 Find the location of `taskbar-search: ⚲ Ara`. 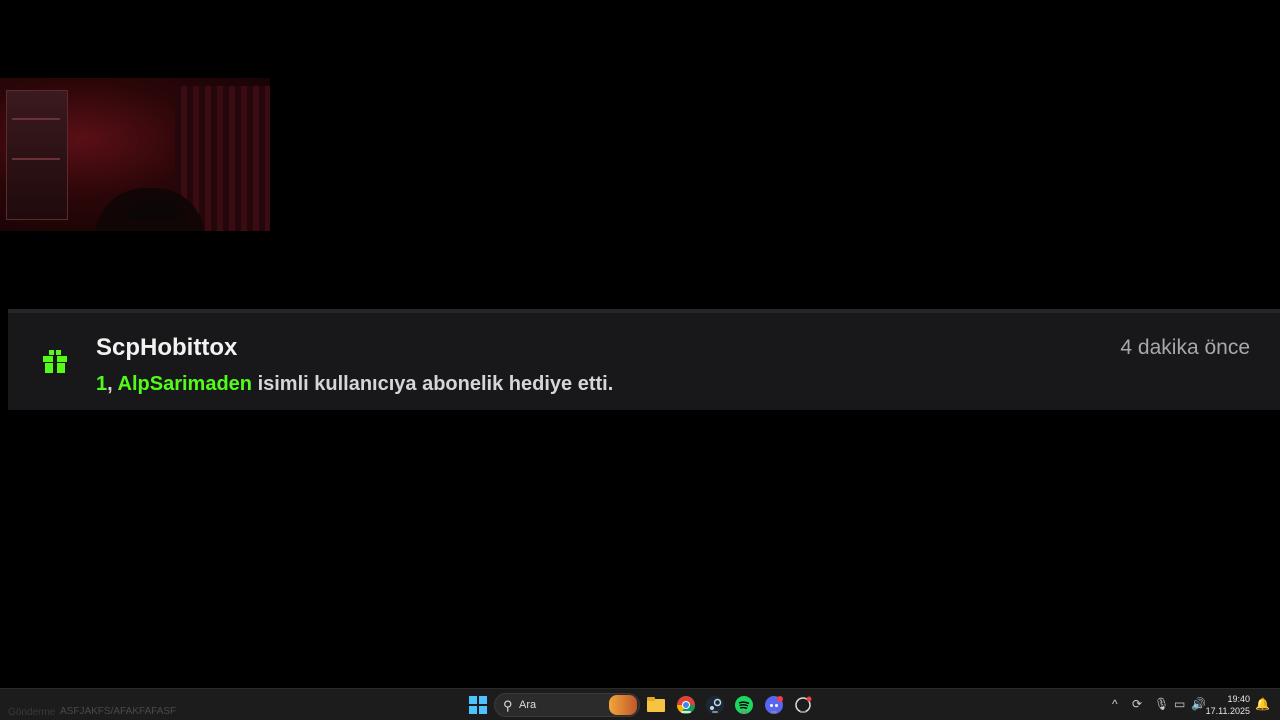

taskbar-search: ⚲ Ara is located at coordinates (567, 705).